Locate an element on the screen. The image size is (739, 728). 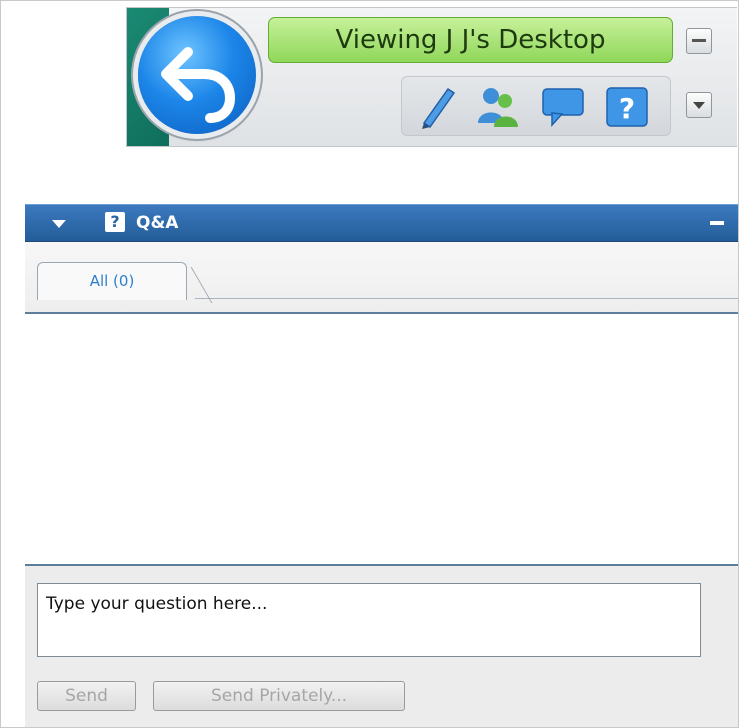
minimize-button is located at coordinates (699, 41).